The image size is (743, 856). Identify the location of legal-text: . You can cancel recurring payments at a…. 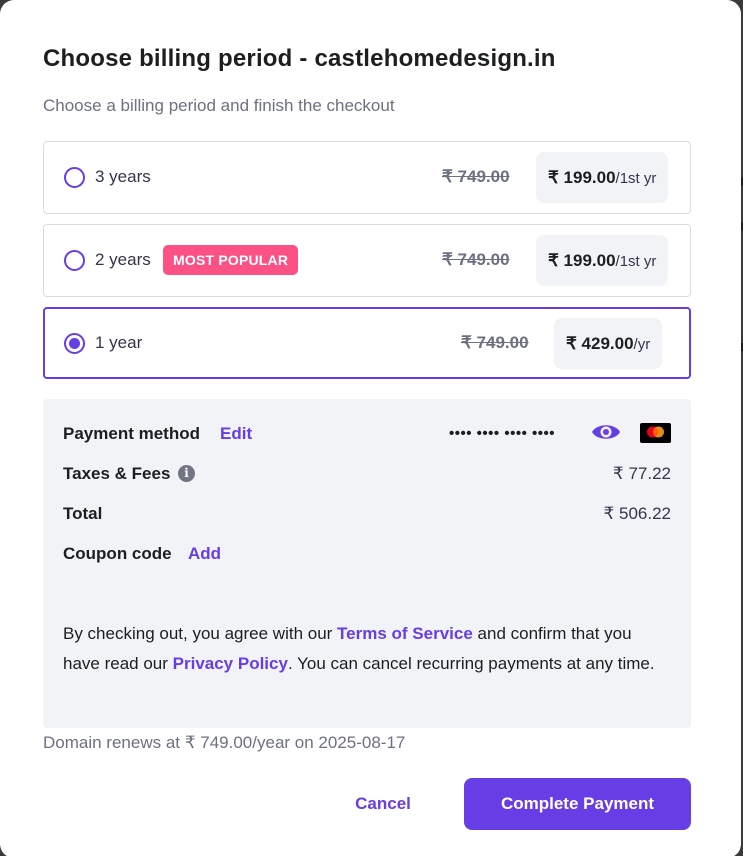
(471, 663).